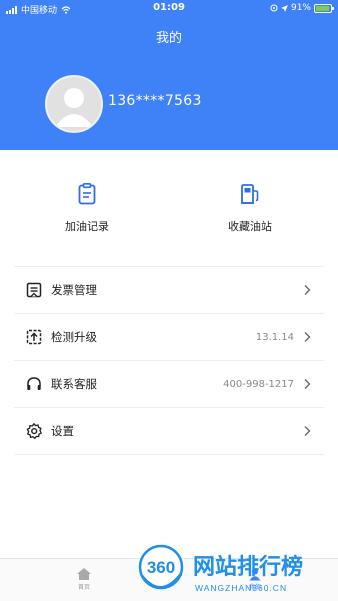 Image resolution: width=338 pixels, height=601 pixels. Describe the element at coordinates (34, 337) in the screenshot. I see `upgrade-icon` at that location.